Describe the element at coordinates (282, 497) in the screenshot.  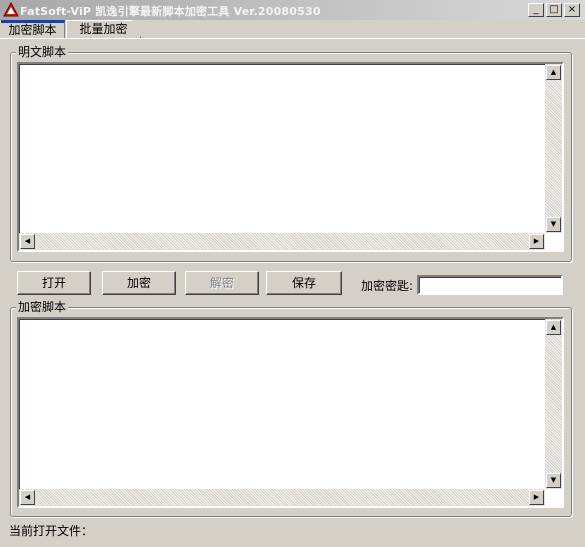
I see `encrypted-horizontal-scrollbar` at that location.